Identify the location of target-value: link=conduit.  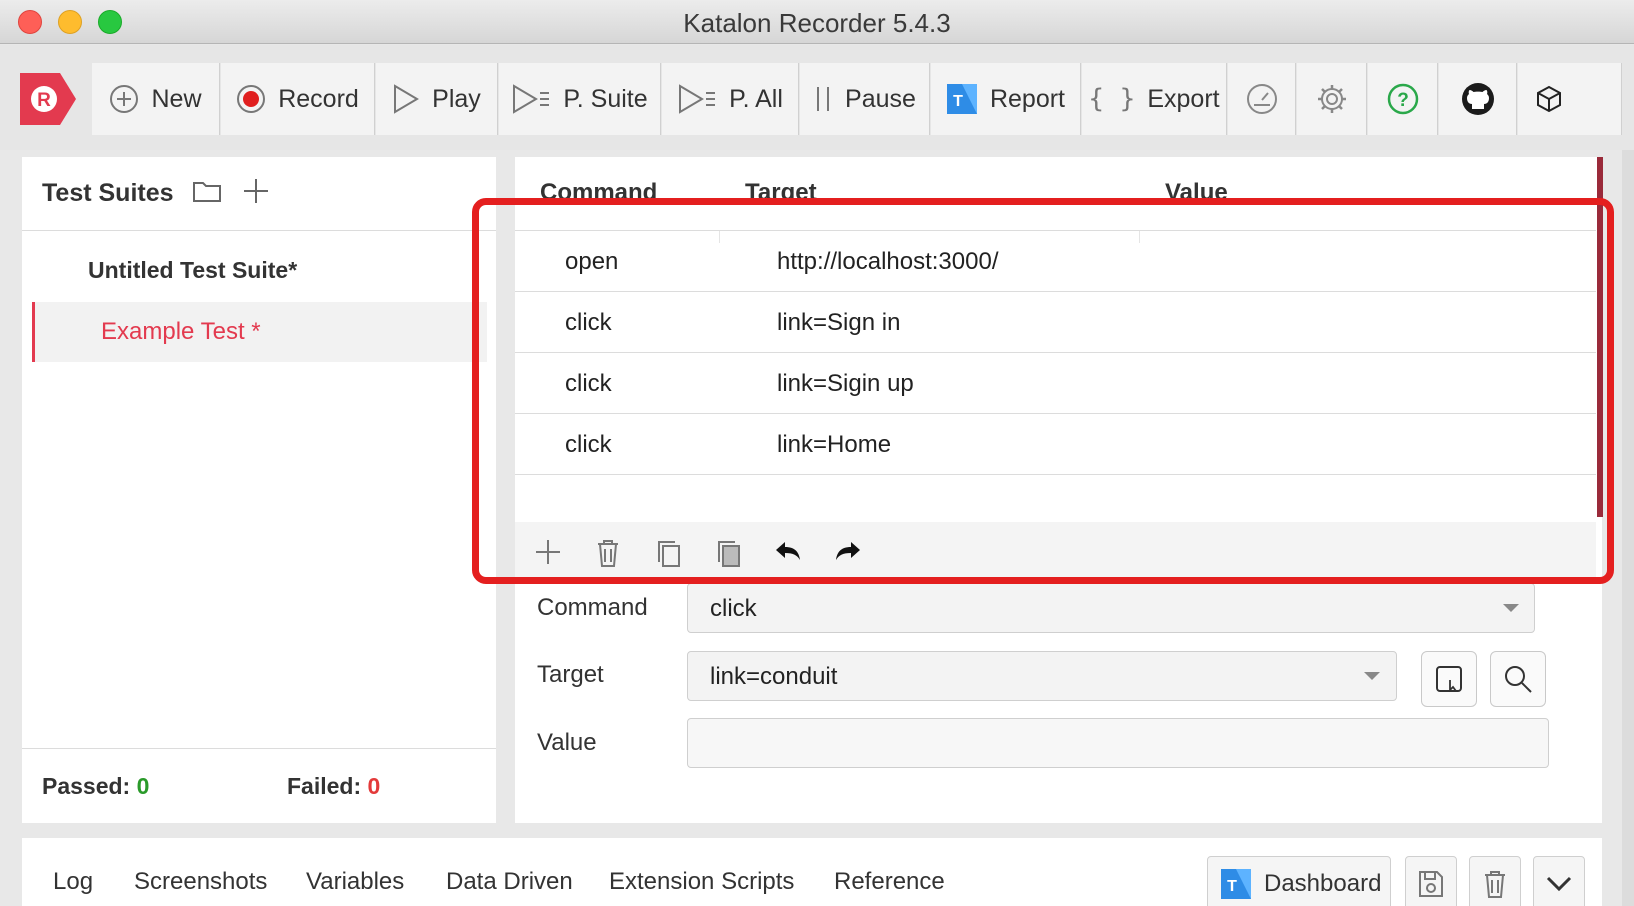
(774, 676).